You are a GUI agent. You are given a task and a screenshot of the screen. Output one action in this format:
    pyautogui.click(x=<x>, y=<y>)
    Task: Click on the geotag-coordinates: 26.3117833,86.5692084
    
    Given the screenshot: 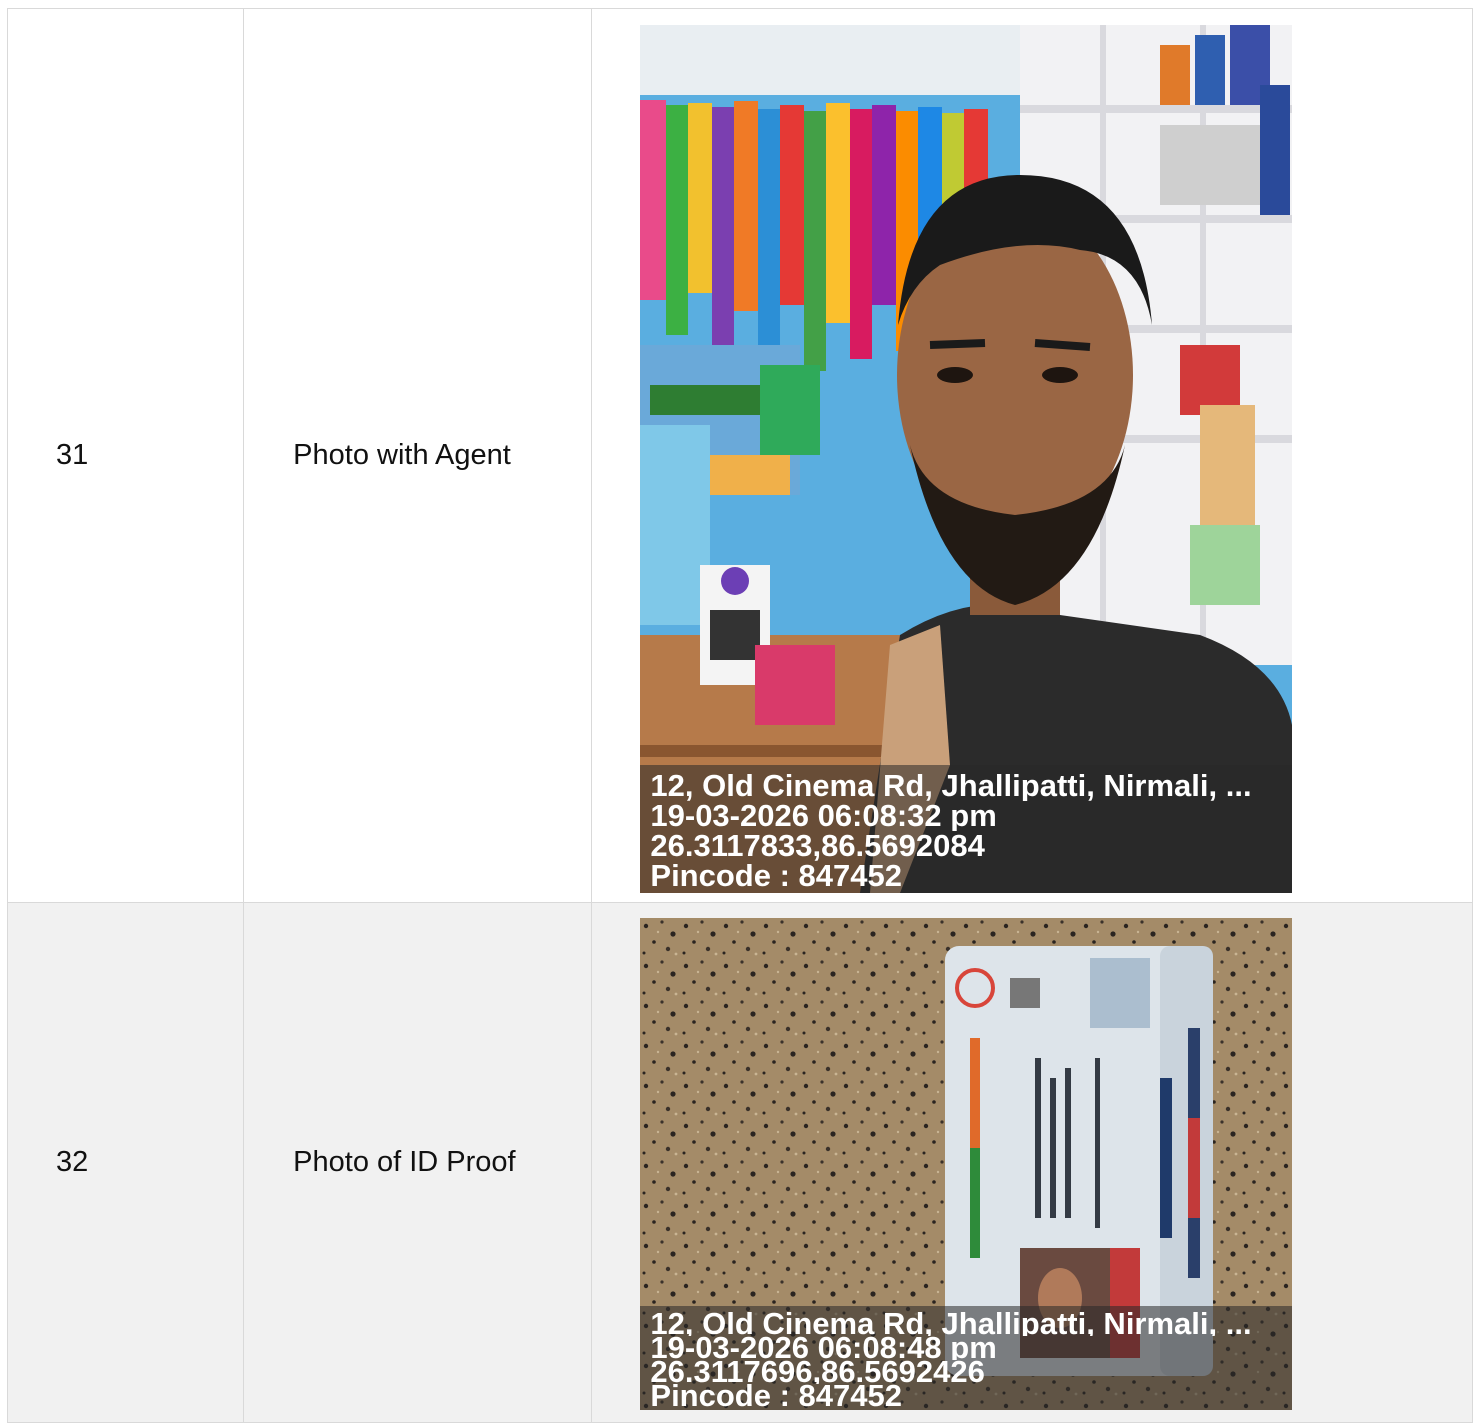 What is the action you would take?
    pyautogui.click(x=817, y=846)
    